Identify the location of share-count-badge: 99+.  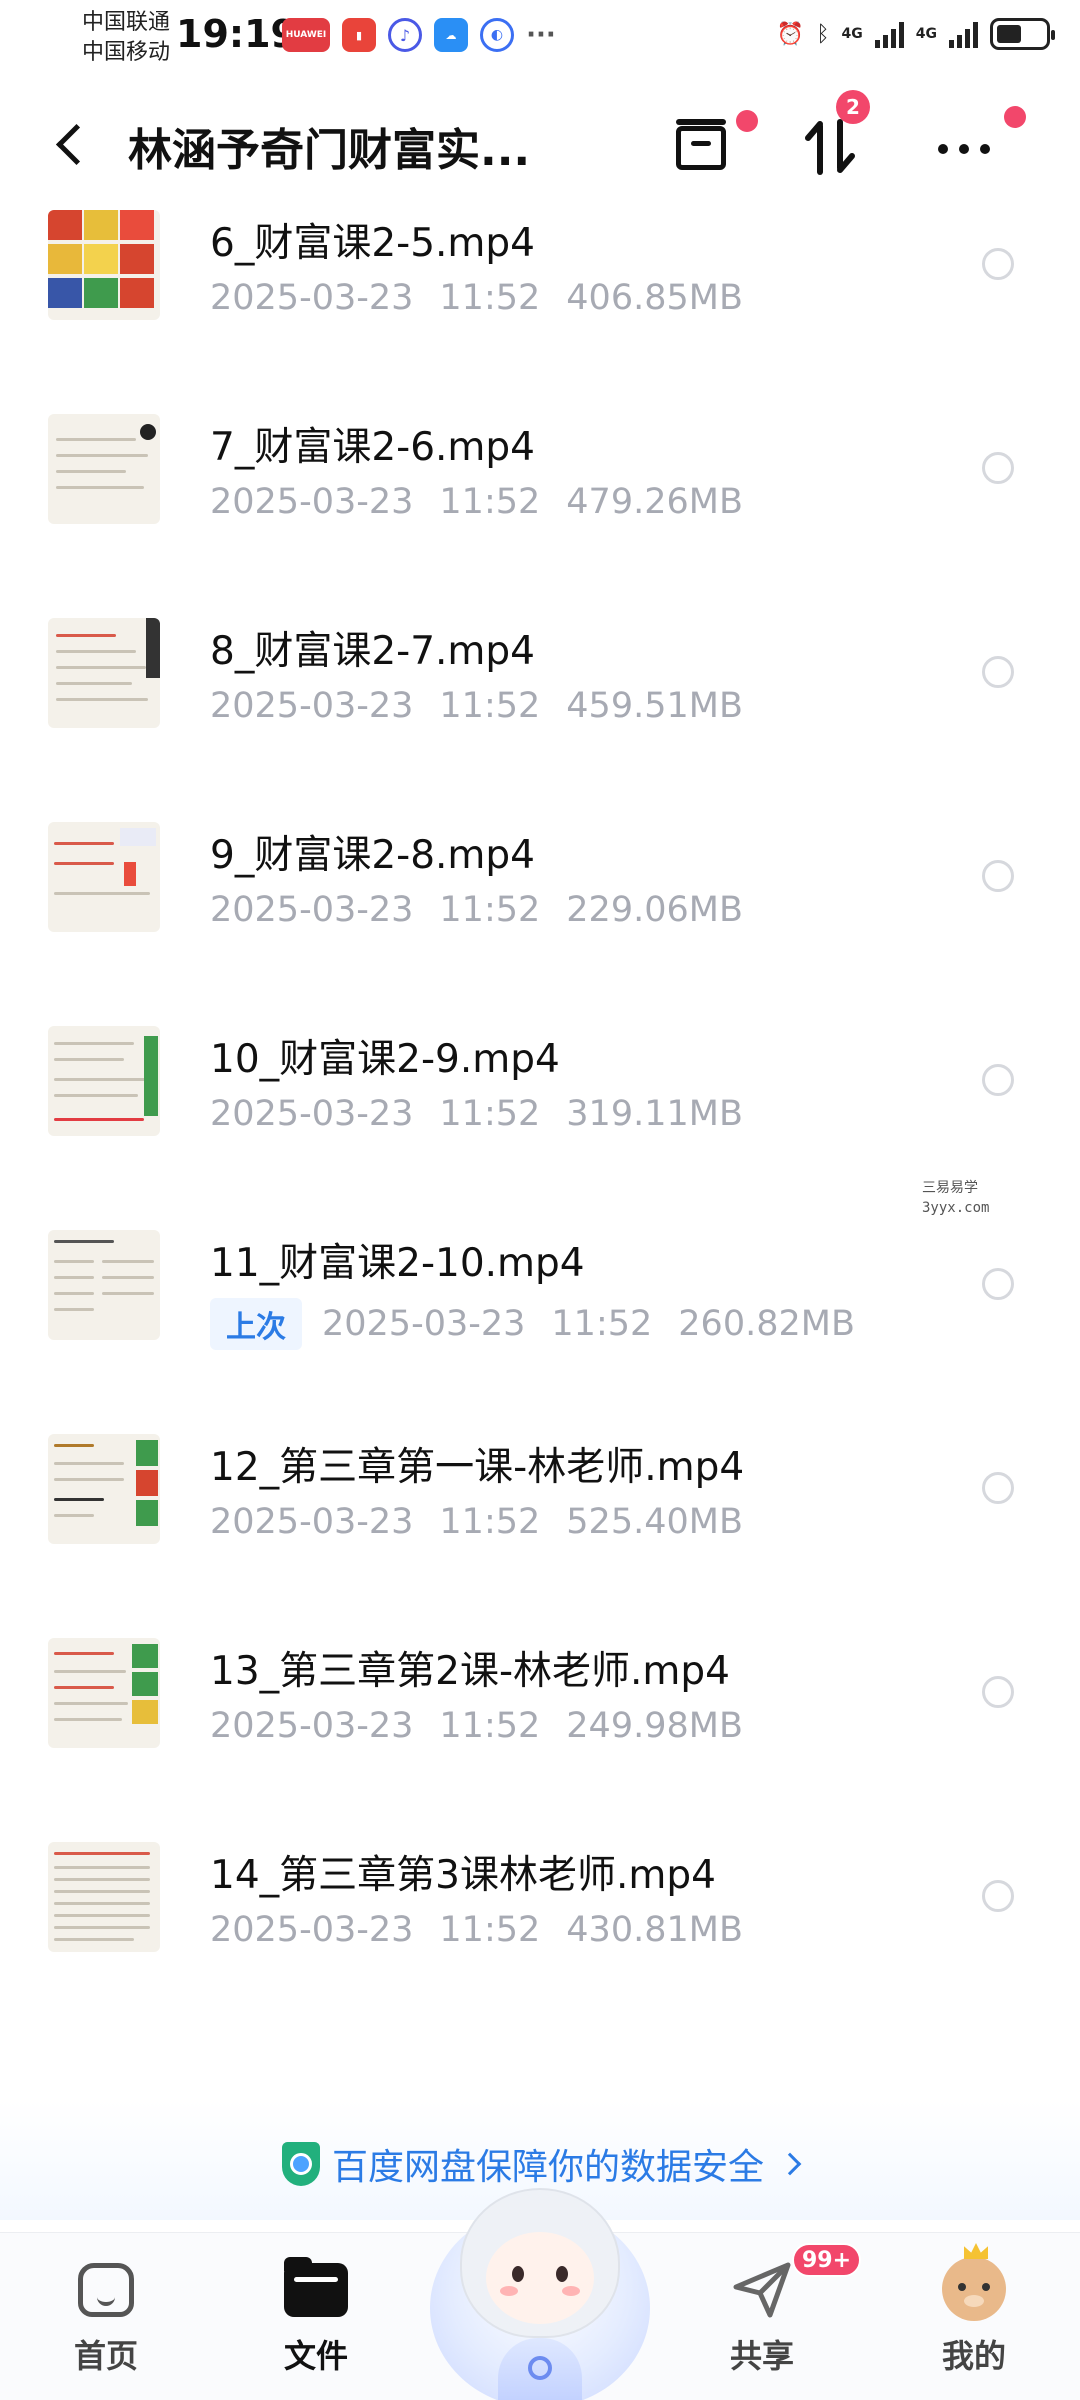
(827, 2260).